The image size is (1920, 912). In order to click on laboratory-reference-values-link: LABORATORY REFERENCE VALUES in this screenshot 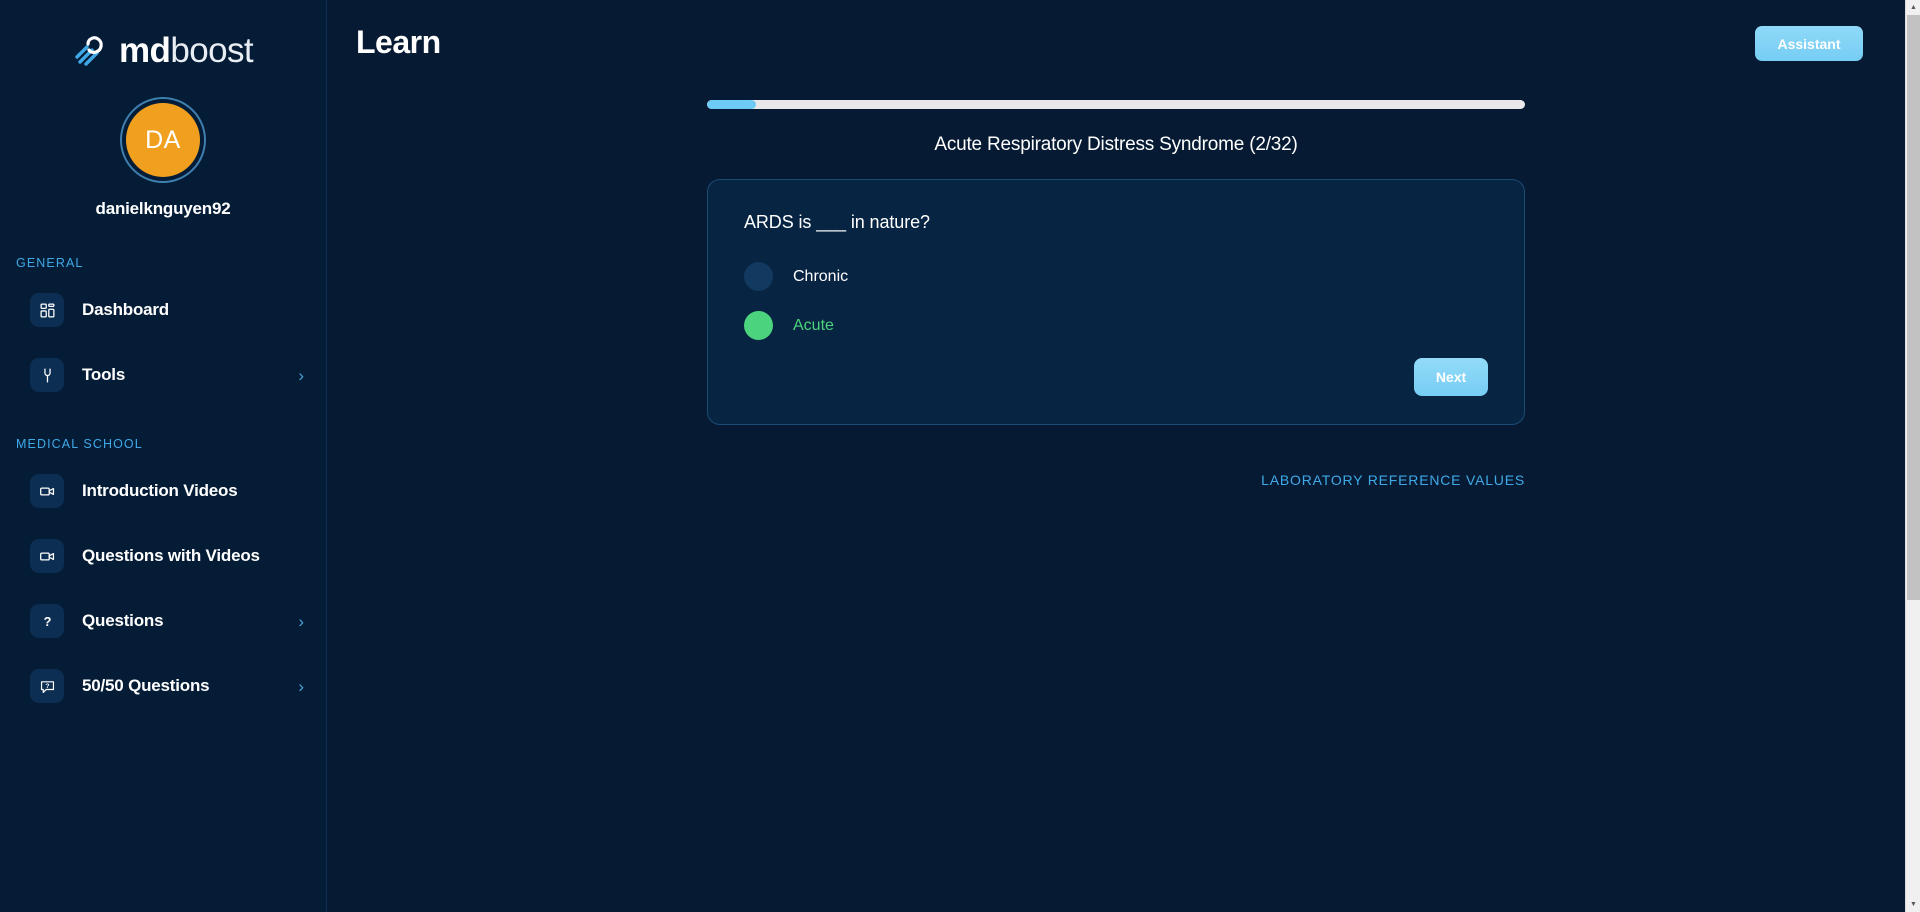, I will do `click(1393, 480)`.